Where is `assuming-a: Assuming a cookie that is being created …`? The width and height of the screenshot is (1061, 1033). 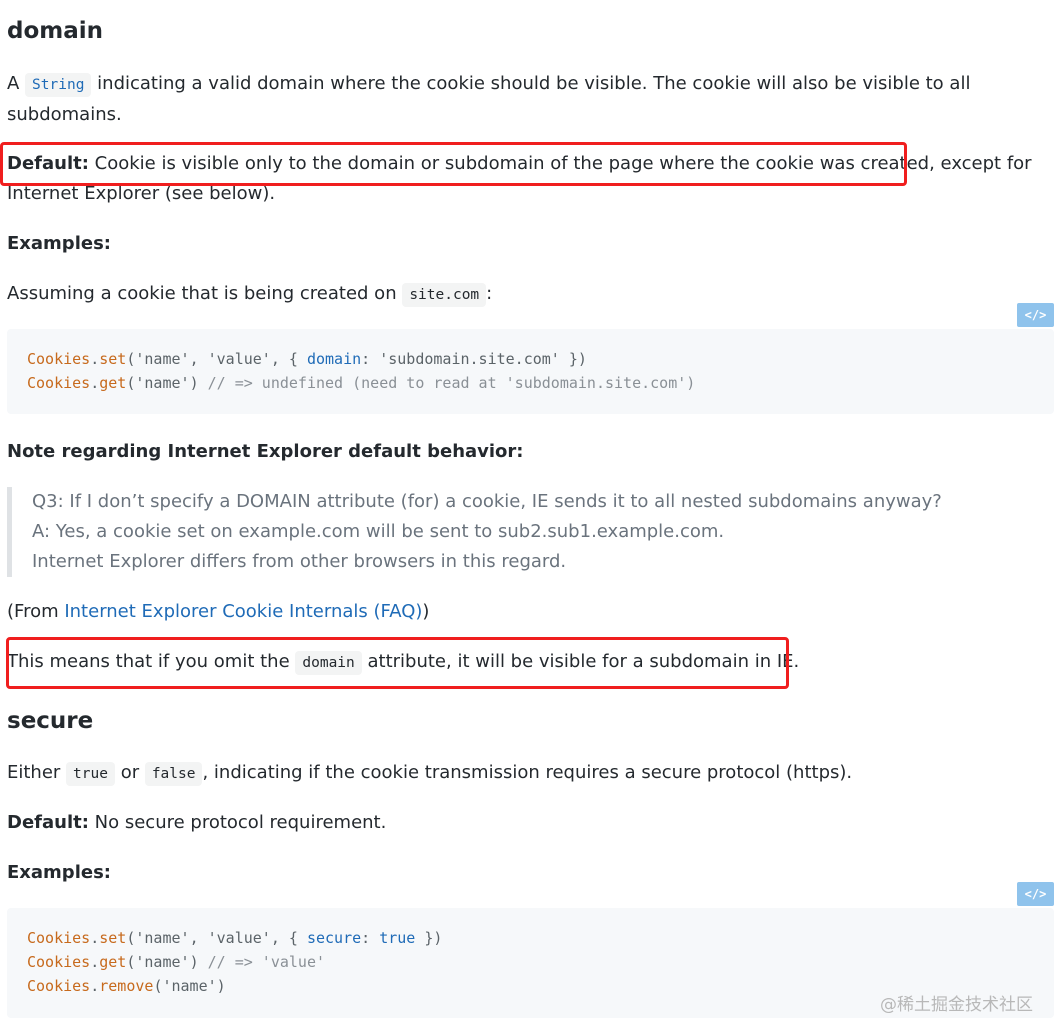 assuming-a: Assuming a cookie that is being created … is located at coordinates (205, 293).